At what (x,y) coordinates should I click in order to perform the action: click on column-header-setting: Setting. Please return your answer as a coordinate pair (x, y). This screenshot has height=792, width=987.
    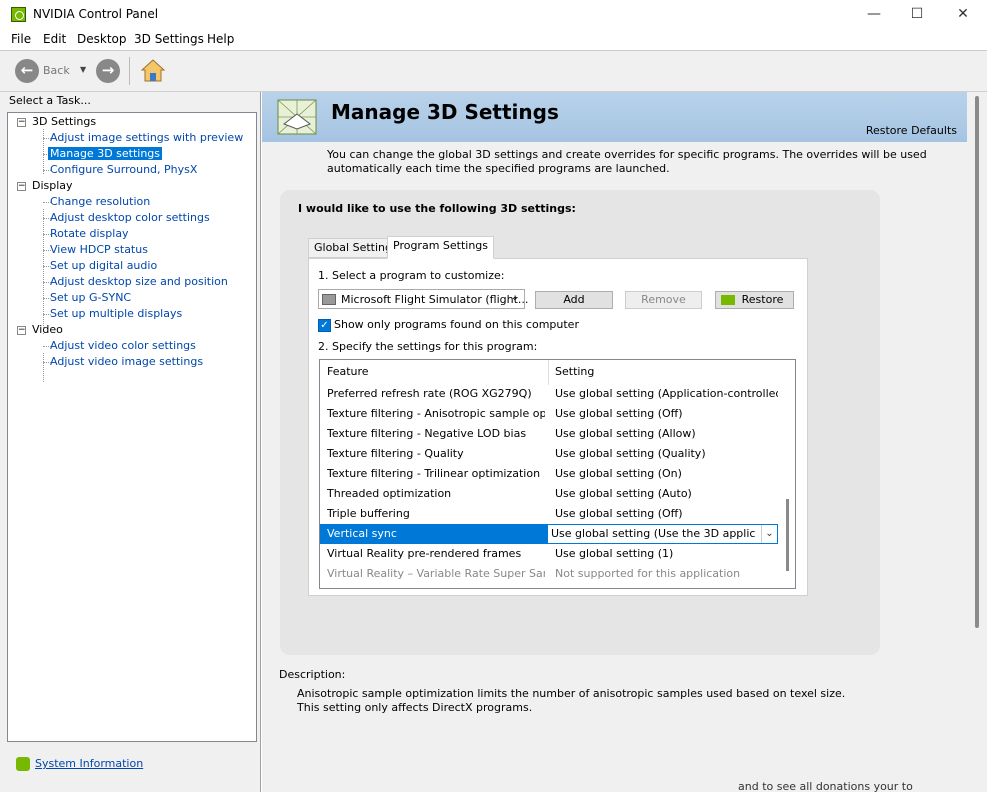
    Looking at the image, I should click on (574, 371).